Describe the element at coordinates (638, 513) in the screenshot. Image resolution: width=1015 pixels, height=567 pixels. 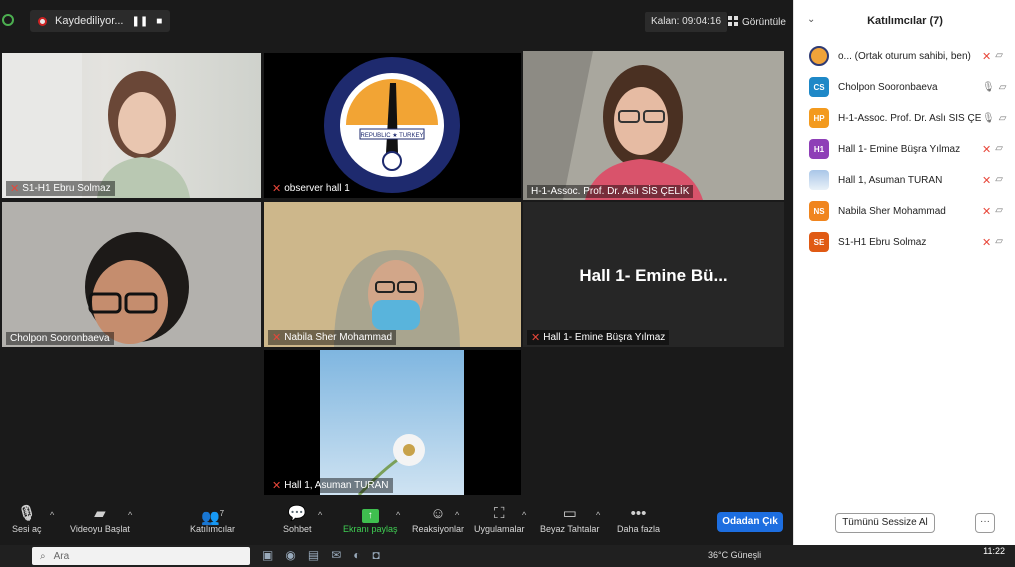
I see `more-icon: •••` at that location.